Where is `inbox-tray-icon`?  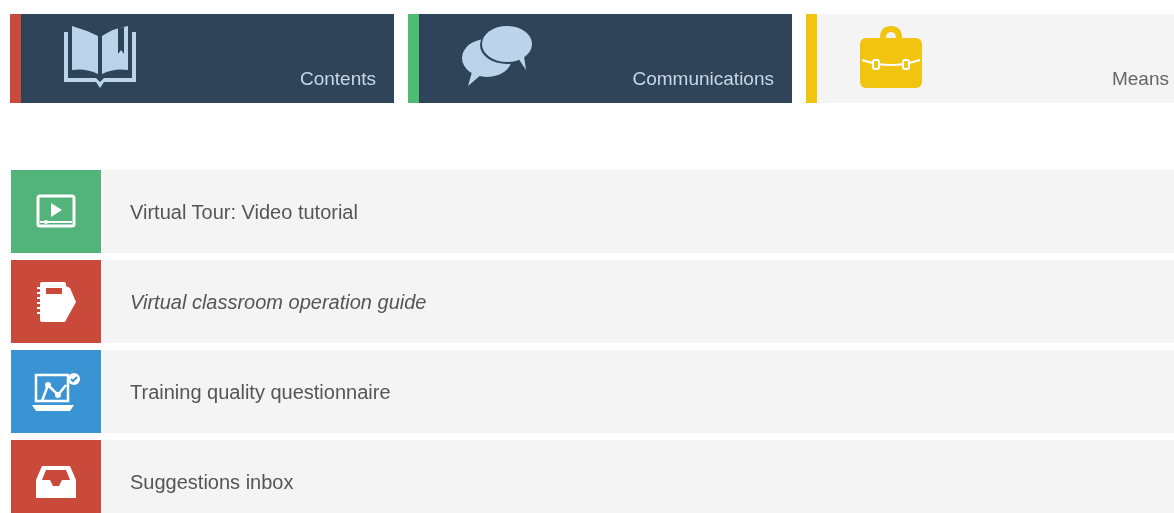 inbox-tray-icon is located at coordinates (56, 481).